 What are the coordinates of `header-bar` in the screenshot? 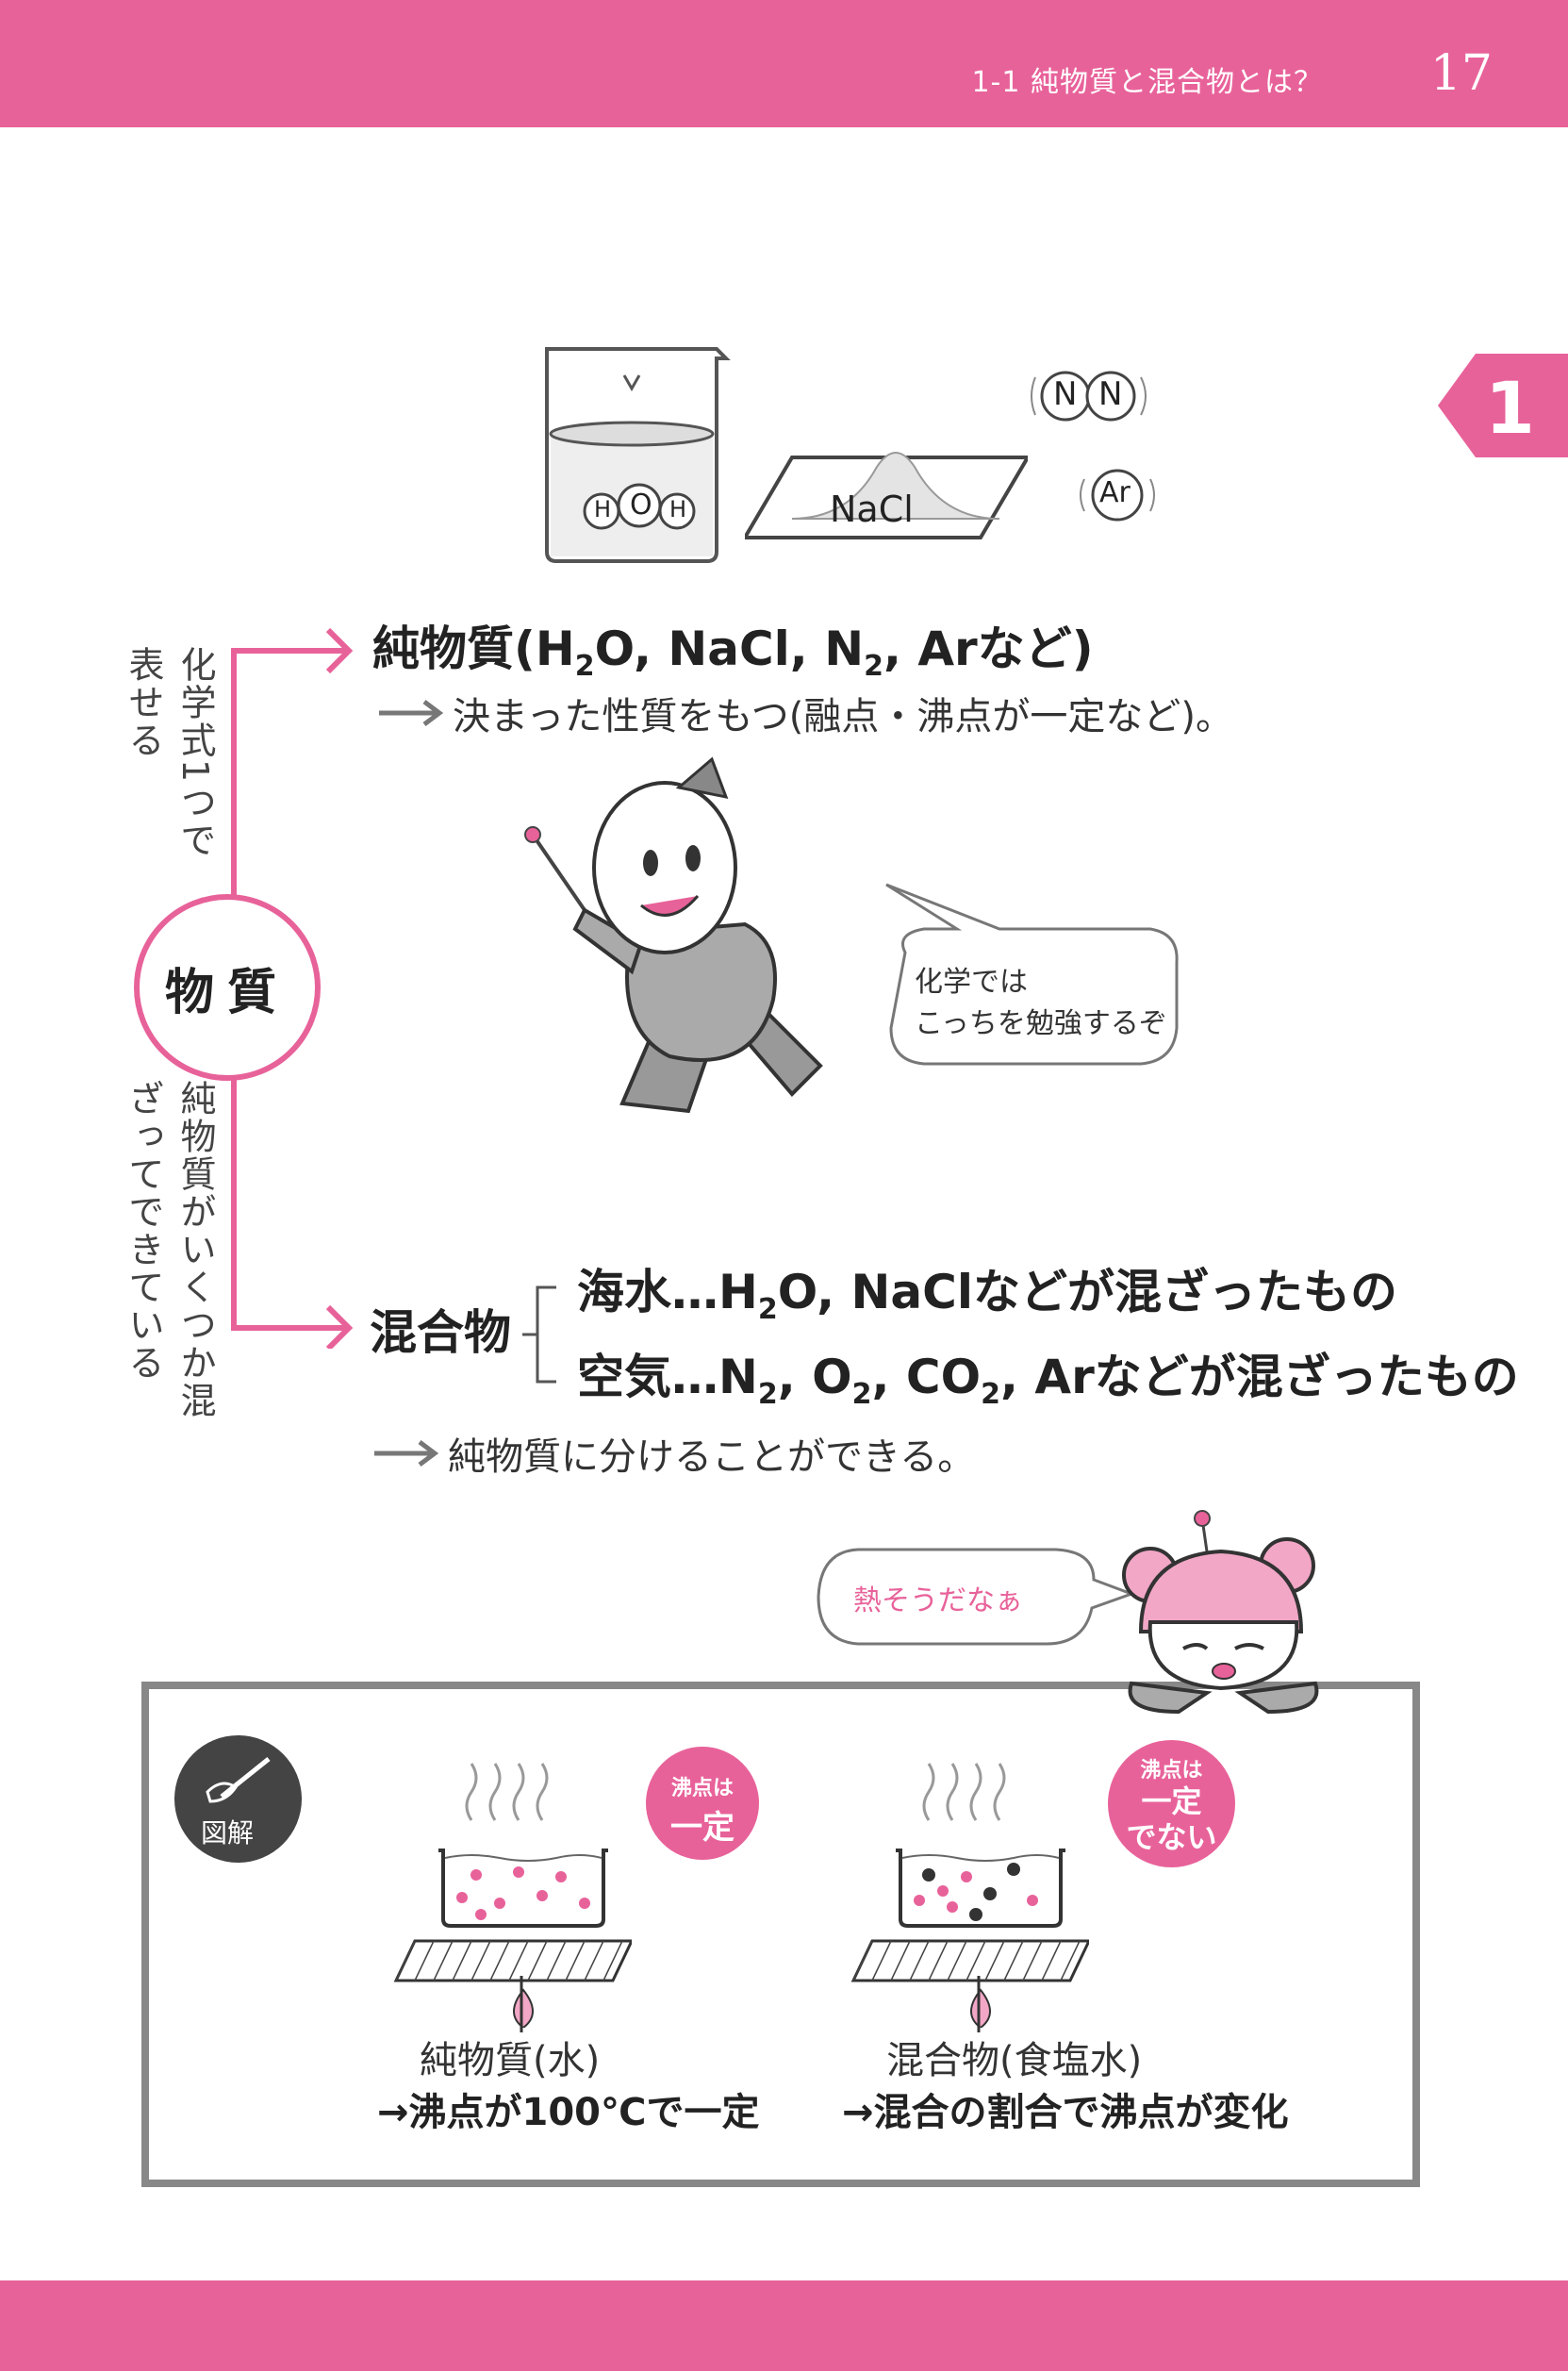 It's located at (784, 63).